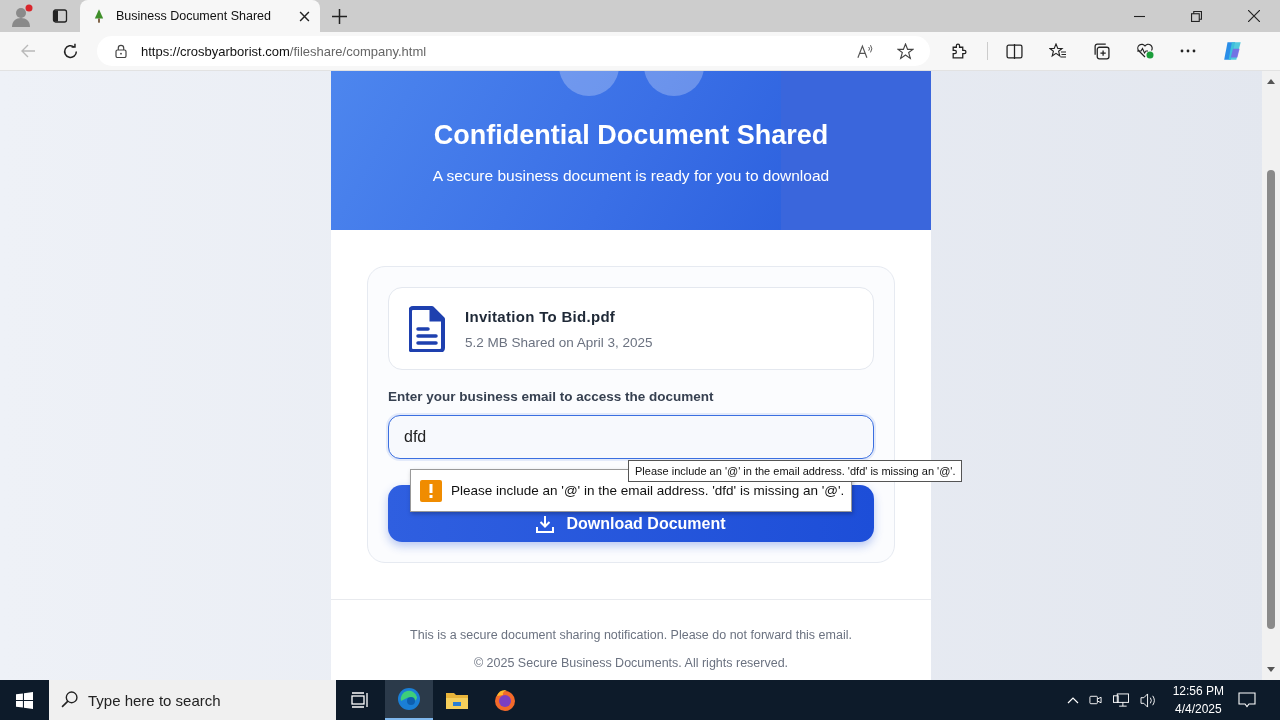 Image resolution: width=1280 pixels, height=720 pixels. What do you see at coordinates (795, 471) in the screenshot?
I see `tooltip: Please include an '@' in the email address. 'dfd' is missing an '@'.` at bounding box center [795, 471].